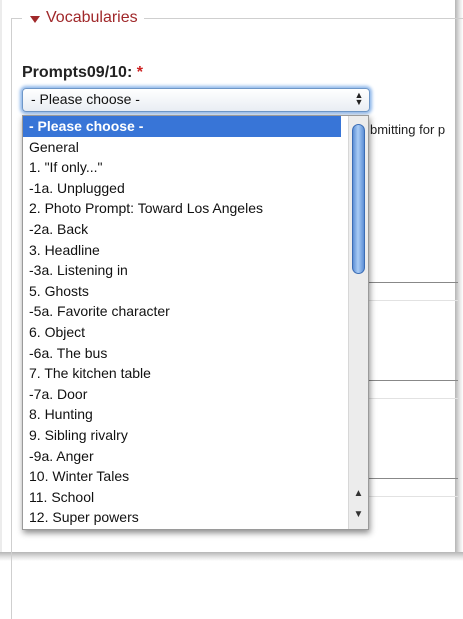 The width and height of the screenshot is (463, 619). I want to click on dropdown-option: -3a. Listening in, so click(182, 270).